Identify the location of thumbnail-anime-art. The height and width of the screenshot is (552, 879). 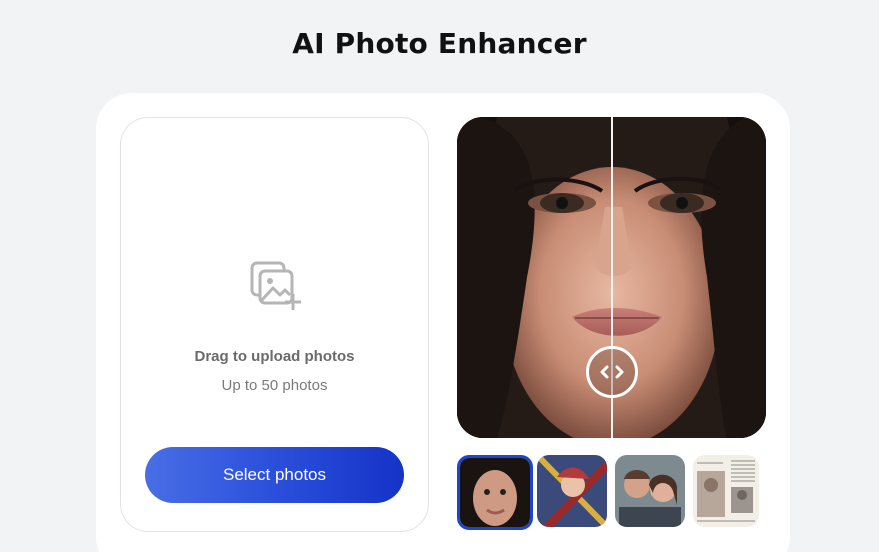
(572, 491).